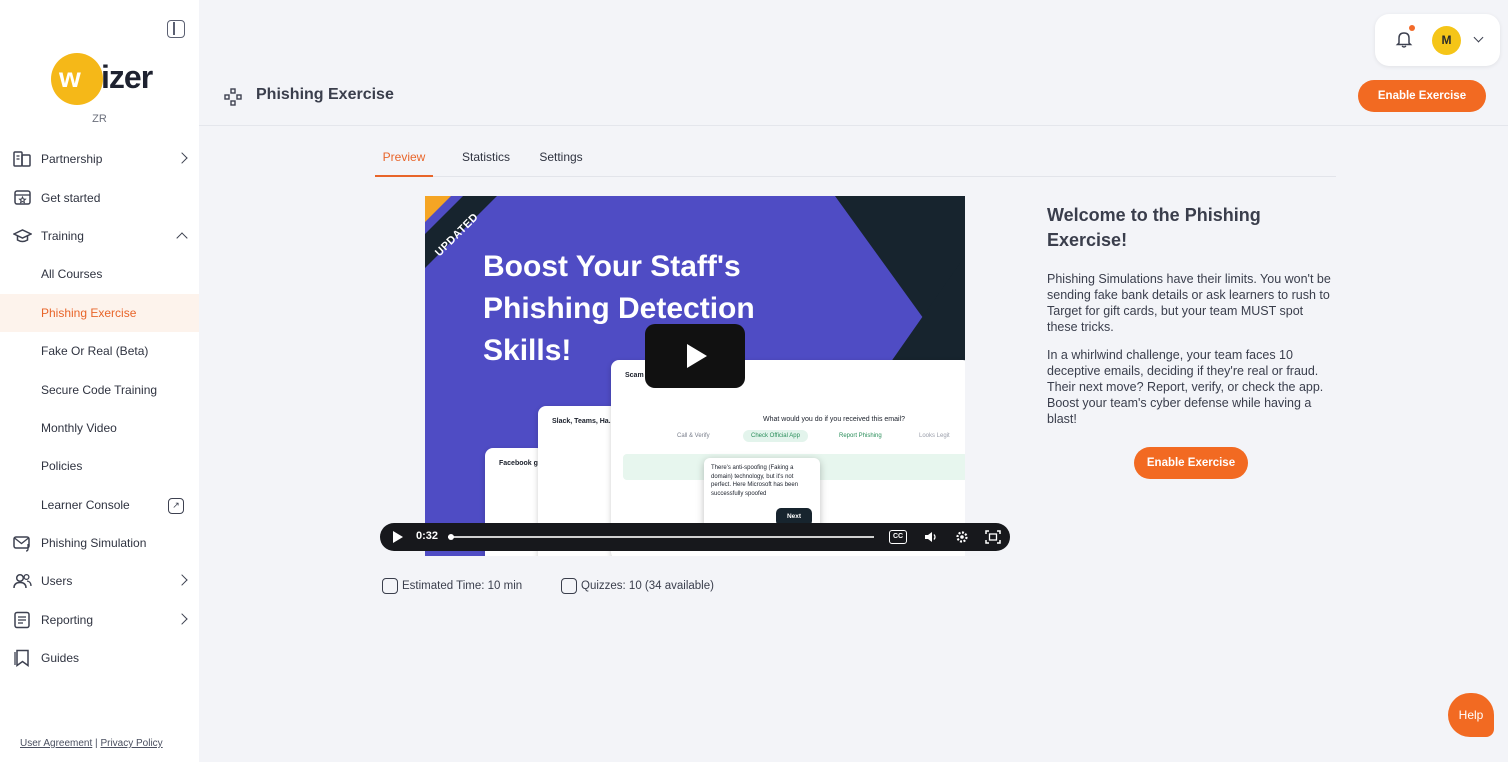 This screenshot has height=762, width=1508. I want to click on sidebar-item-label: Training, so click(62, 235).